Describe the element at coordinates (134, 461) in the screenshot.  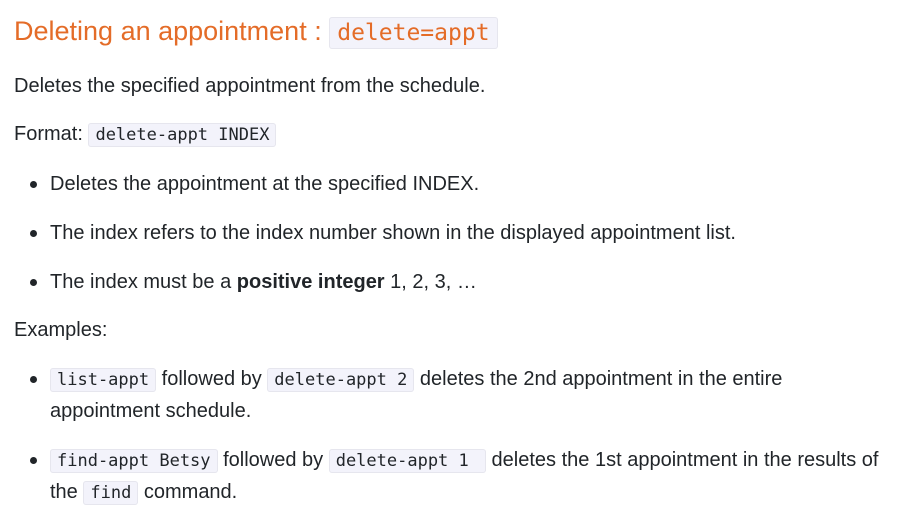
I see `example-code: find-appt Betsy` at that location.